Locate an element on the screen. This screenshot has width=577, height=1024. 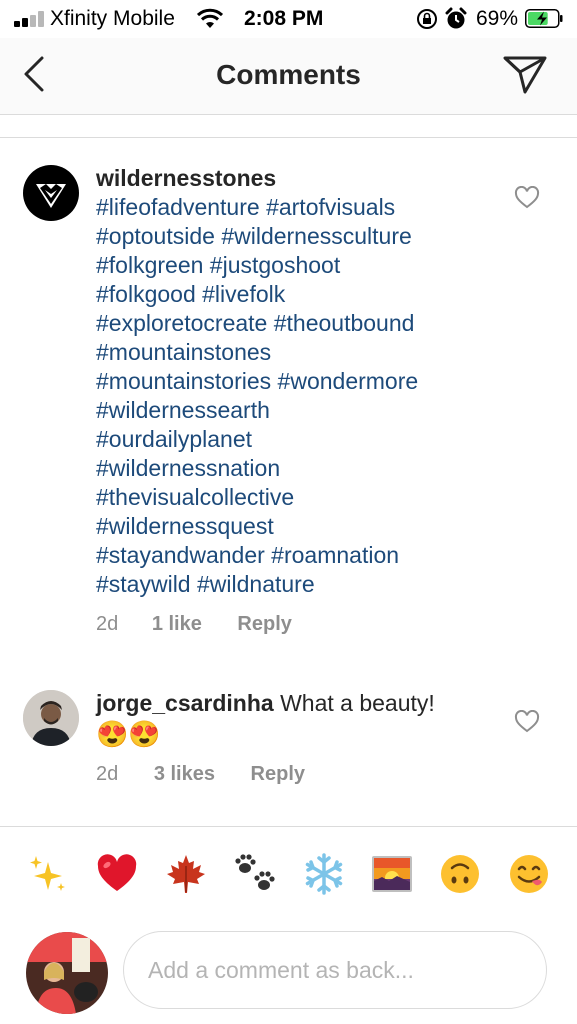
battery-charging-icon is located at coordinates (544, 18).